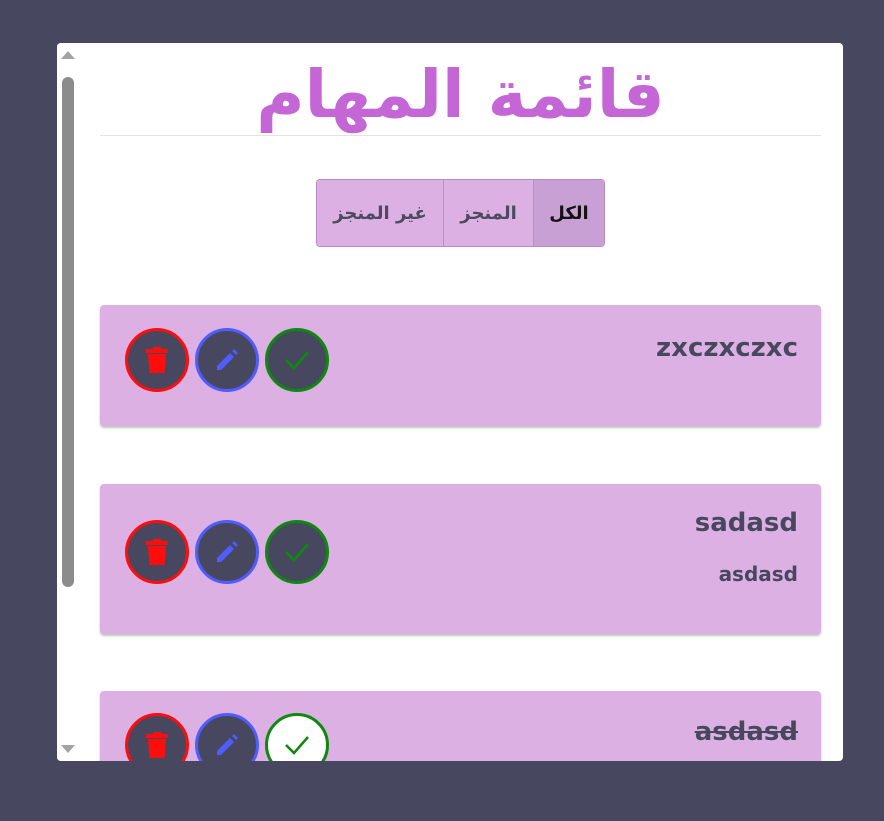  I want to click on todo-title: asdasd, so click(746, 732).